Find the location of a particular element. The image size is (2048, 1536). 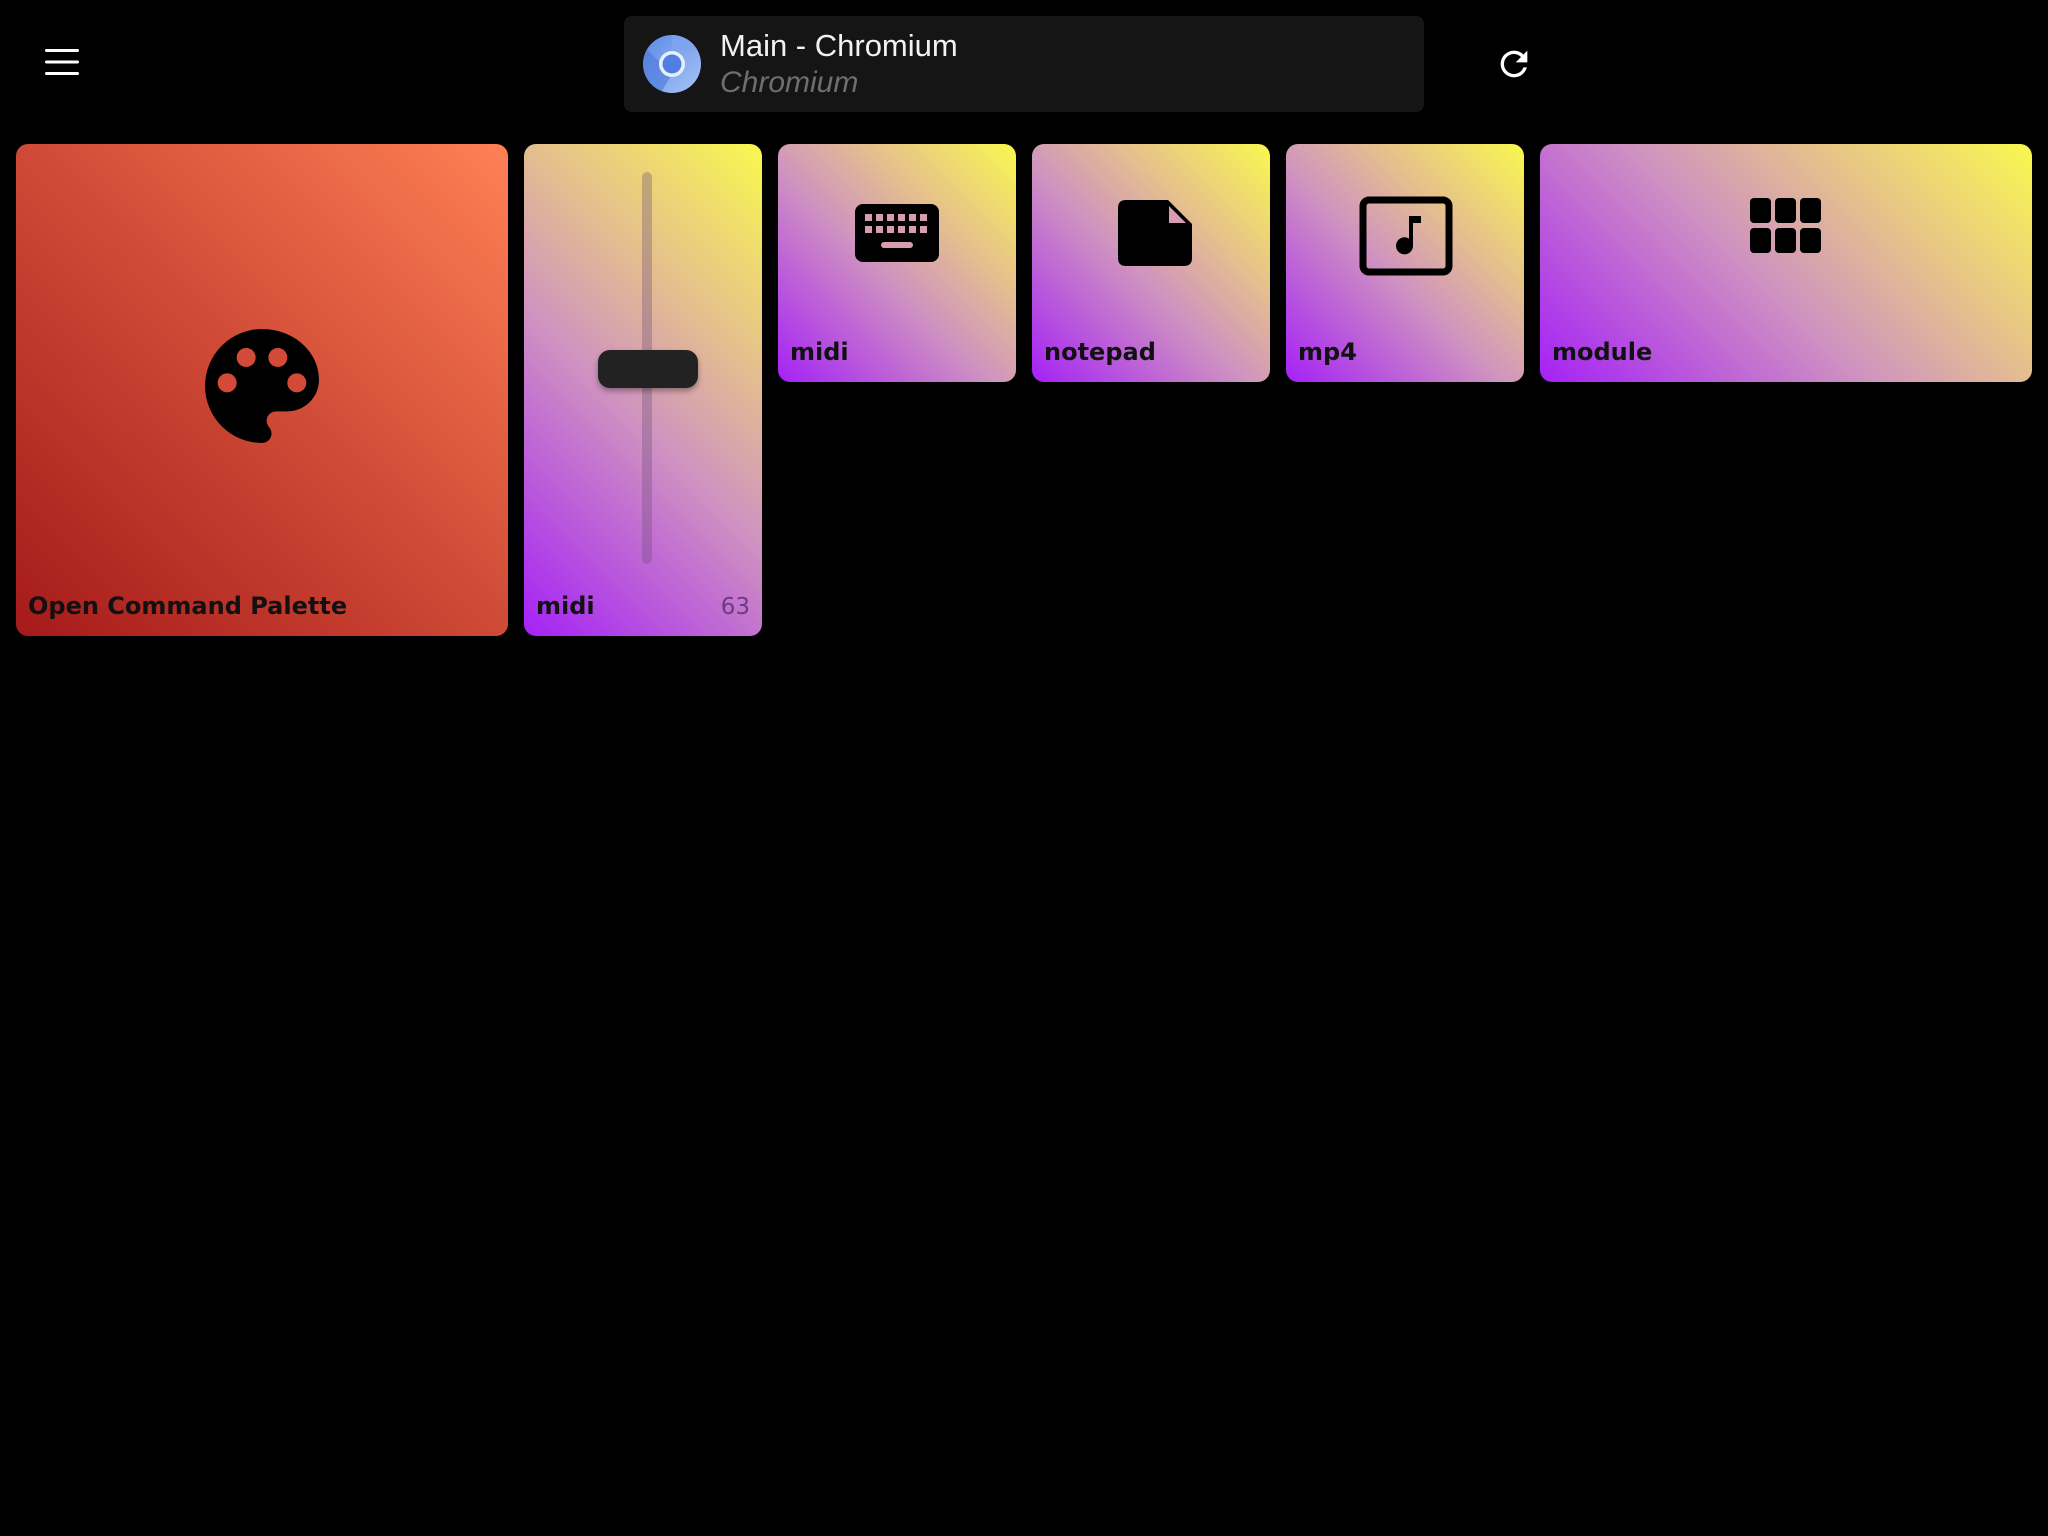

tile-label: mp4 is located at coordinates (1327, 352).